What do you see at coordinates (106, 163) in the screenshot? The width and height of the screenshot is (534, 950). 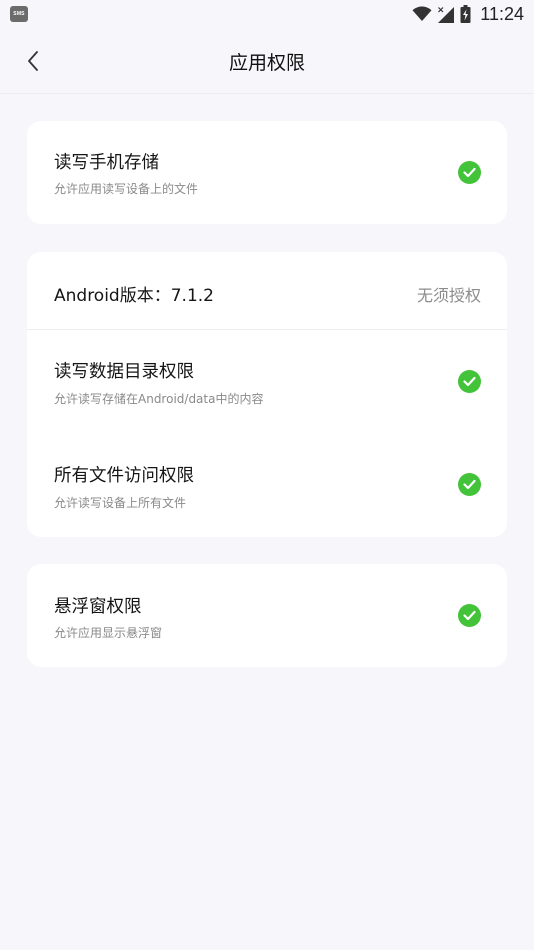 I see `storage-permission-title: 读写手机存储` at bounding box center [106, 163].